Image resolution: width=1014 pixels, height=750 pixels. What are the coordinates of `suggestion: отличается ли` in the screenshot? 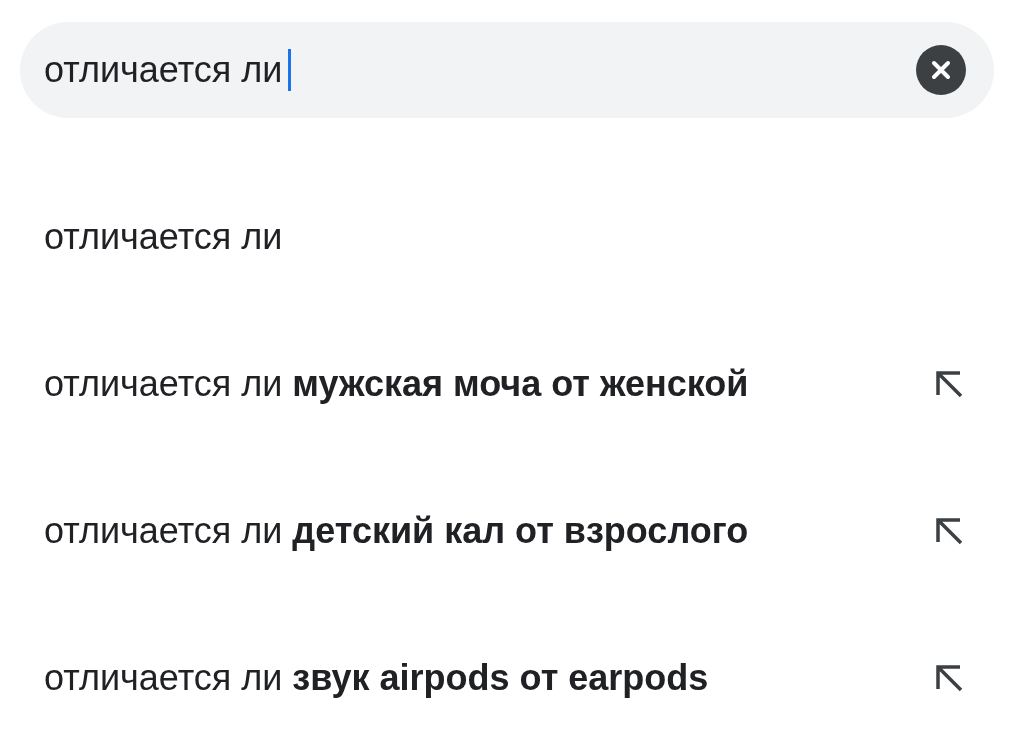 It's located at (163, 236).